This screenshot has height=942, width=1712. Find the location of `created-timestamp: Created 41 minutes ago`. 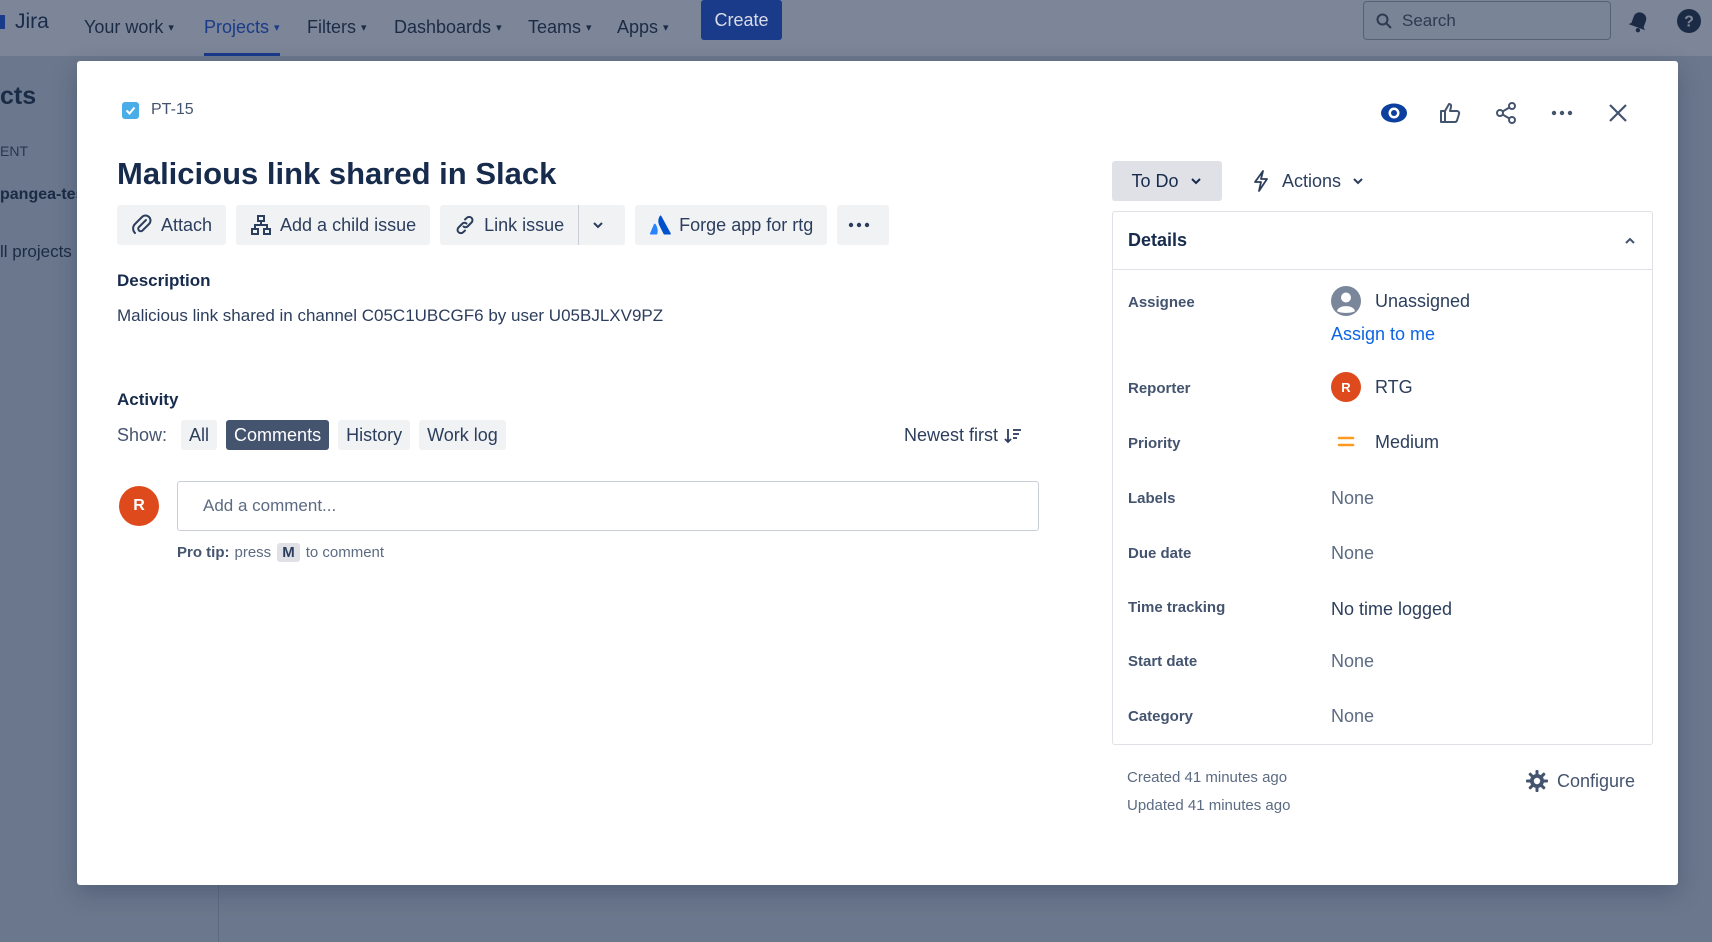

created-timestamp: Created 41 minutes ago is located at coordinates (1207, 777).